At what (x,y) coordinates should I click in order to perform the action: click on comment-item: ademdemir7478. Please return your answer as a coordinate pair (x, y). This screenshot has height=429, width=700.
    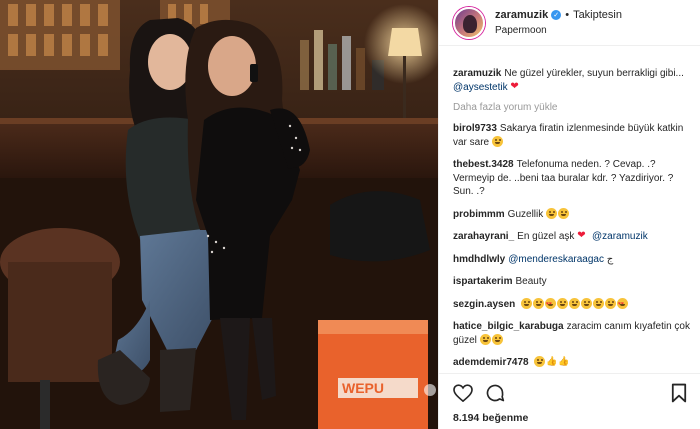
    Looking at the image, I should click on (572, 362).